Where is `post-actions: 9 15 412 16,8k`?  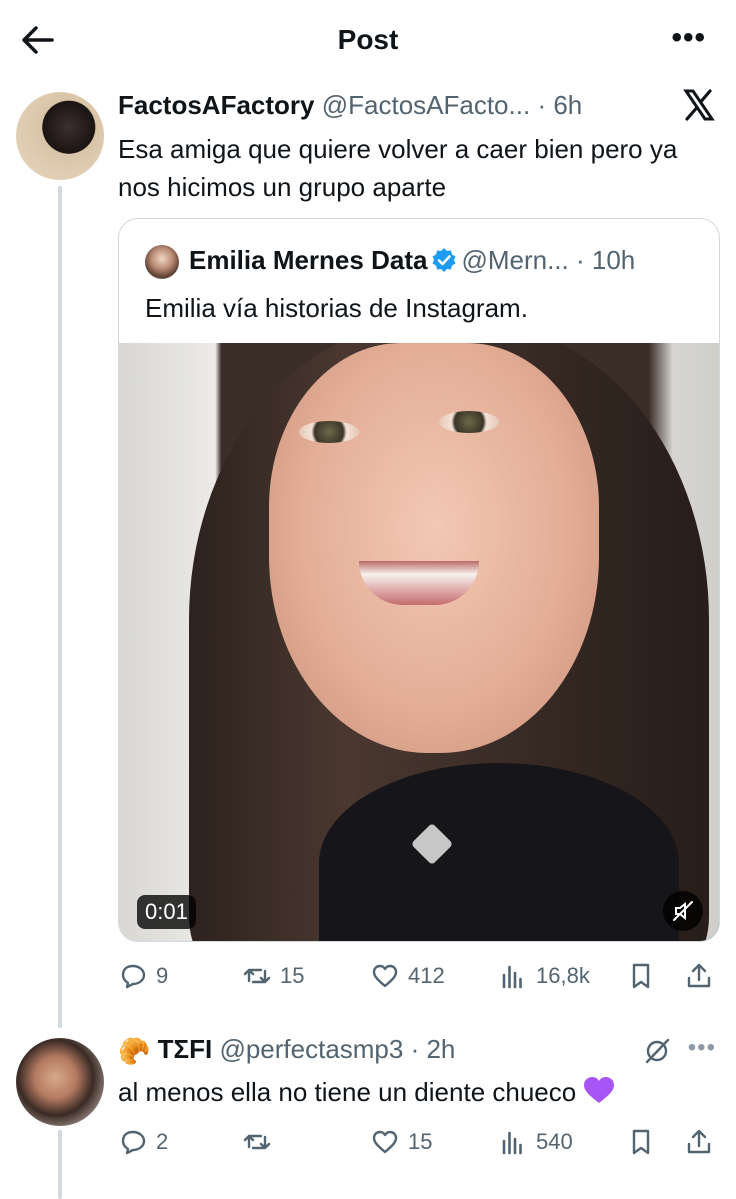 post-actions: 9 15 412 16,8k is located at coordinates (419, 976).